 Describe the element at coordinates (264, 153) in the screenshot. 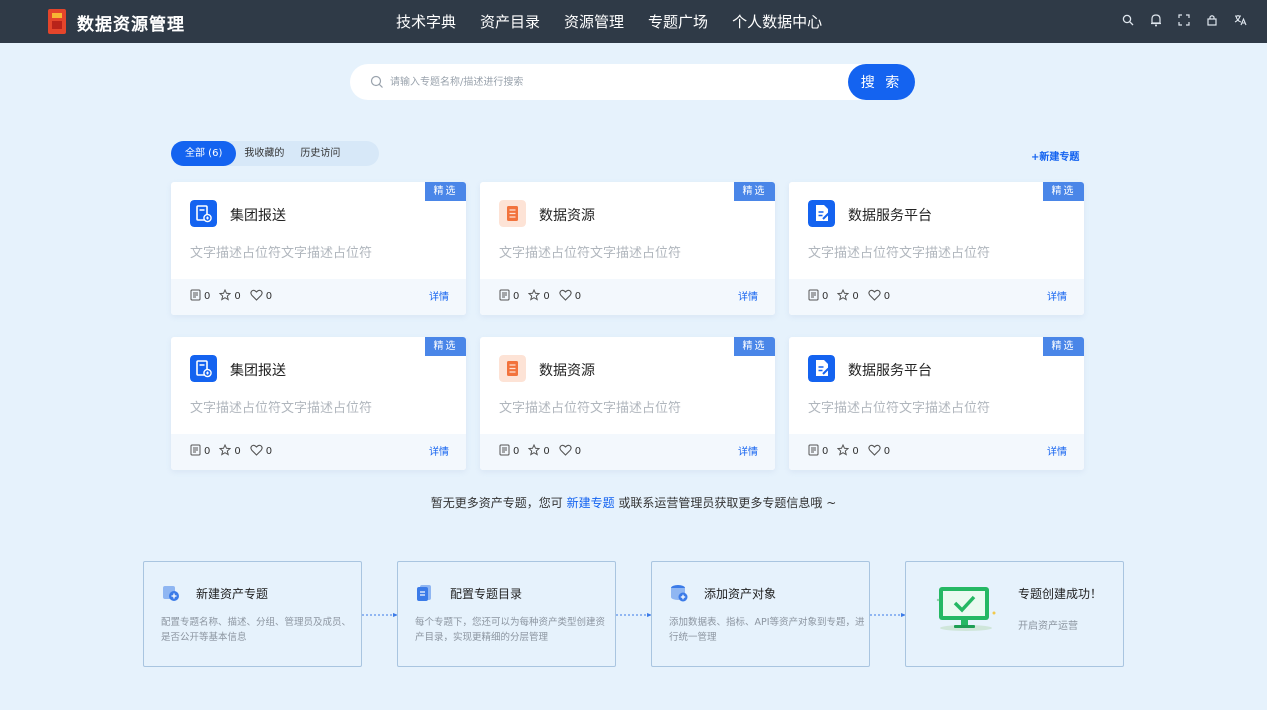

I see `tab-favorites: 我收藏的` at that location.